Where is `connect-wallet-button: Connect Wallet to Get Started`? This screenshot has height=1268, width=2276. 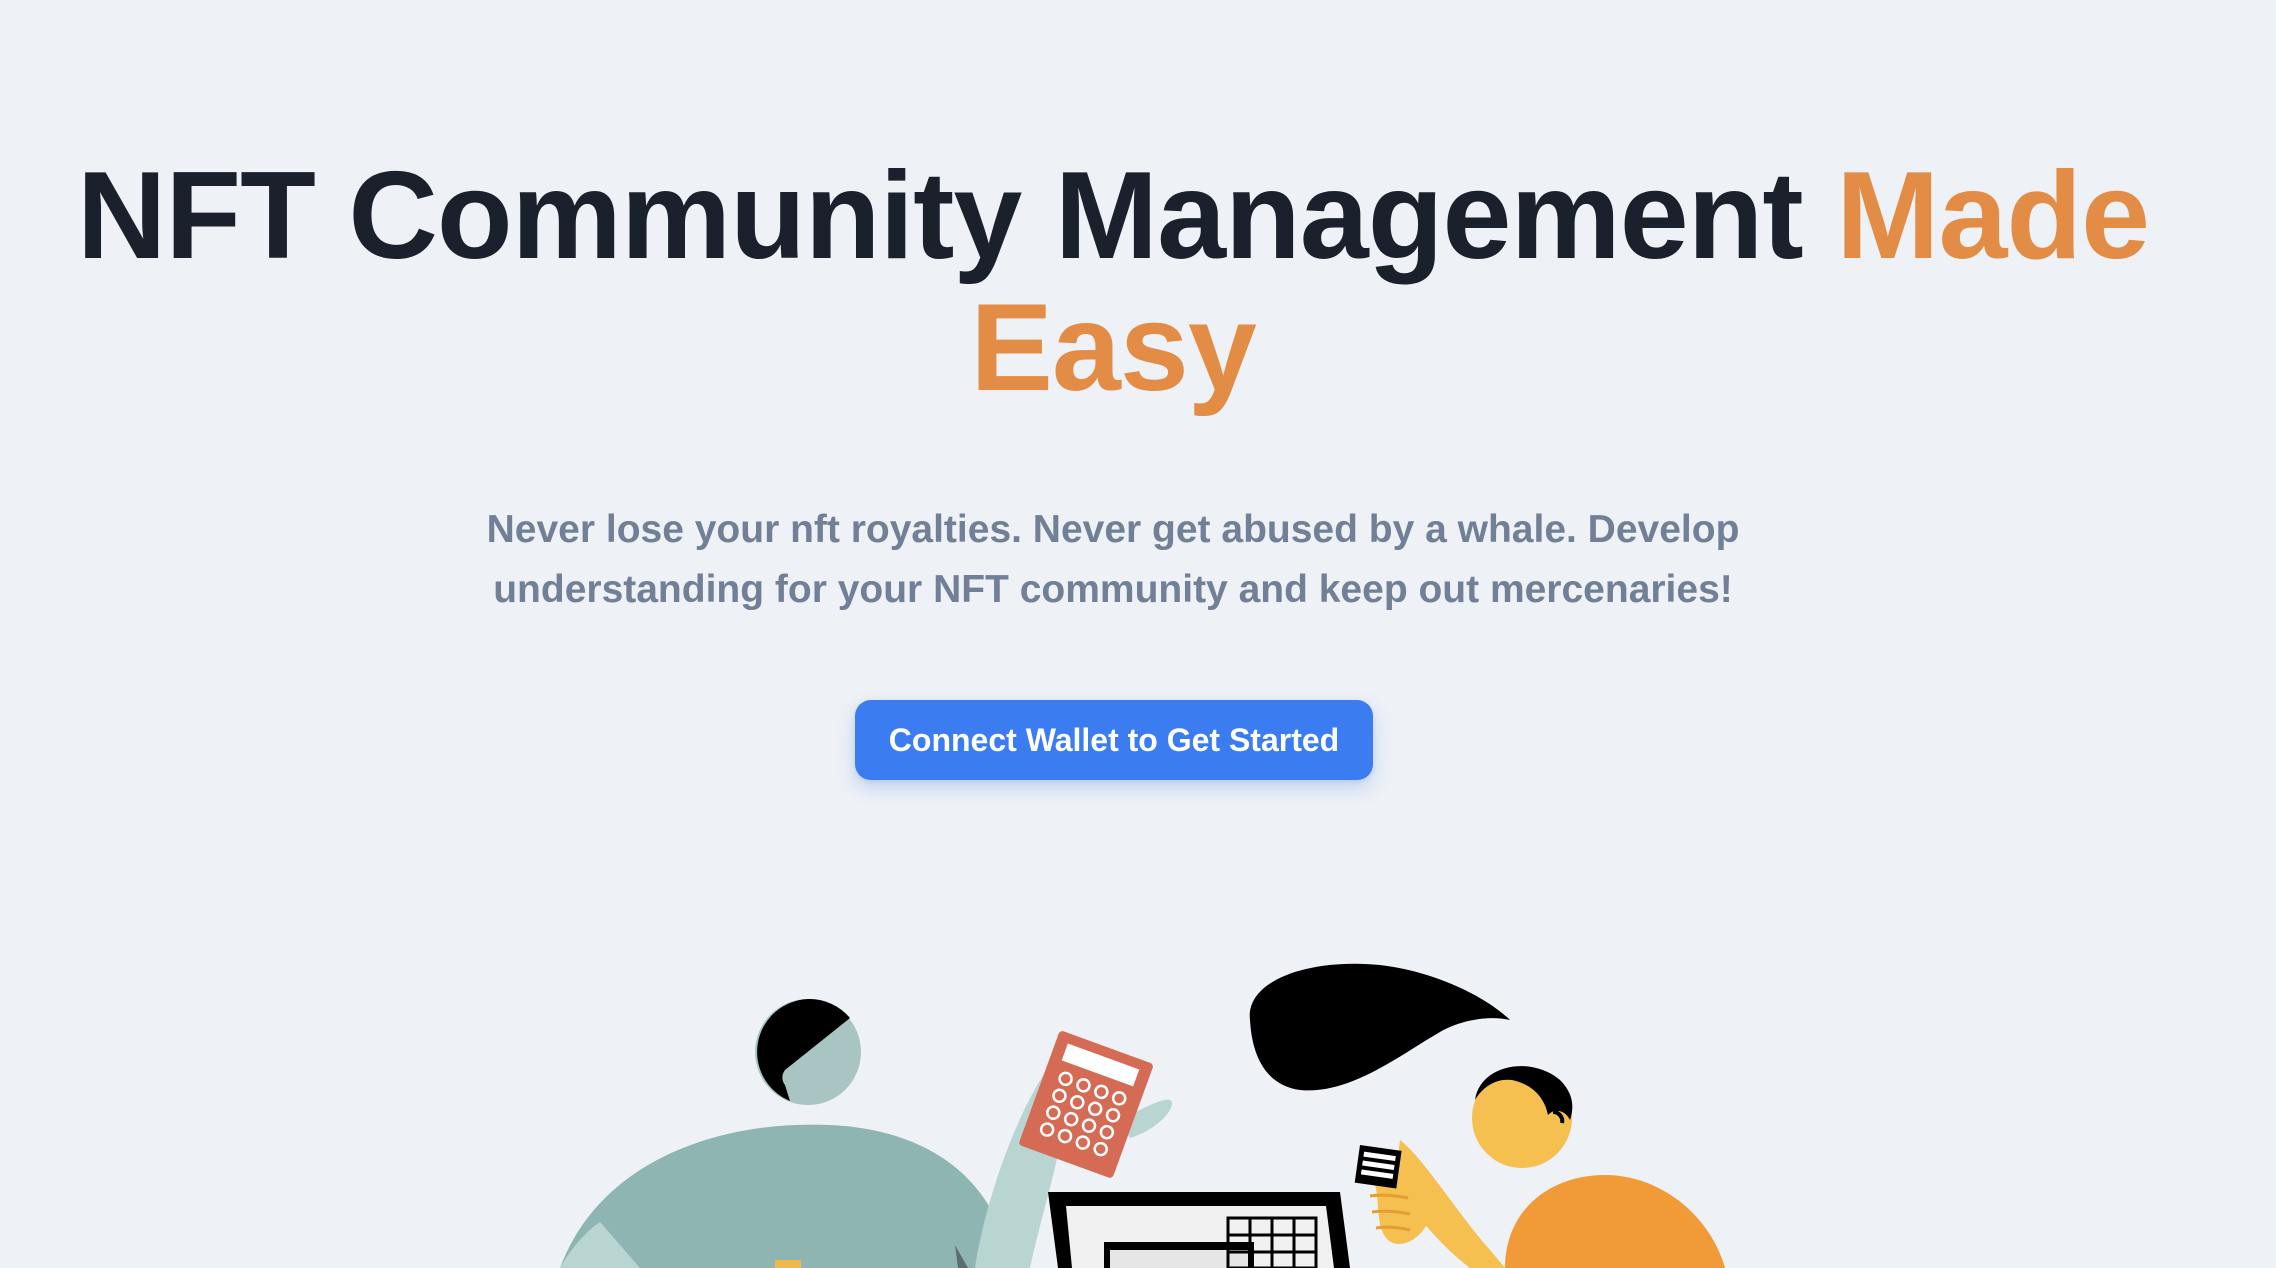 connect-wallet-button: Connect Wallet to Get Started is located at coordinates (1114, 740).